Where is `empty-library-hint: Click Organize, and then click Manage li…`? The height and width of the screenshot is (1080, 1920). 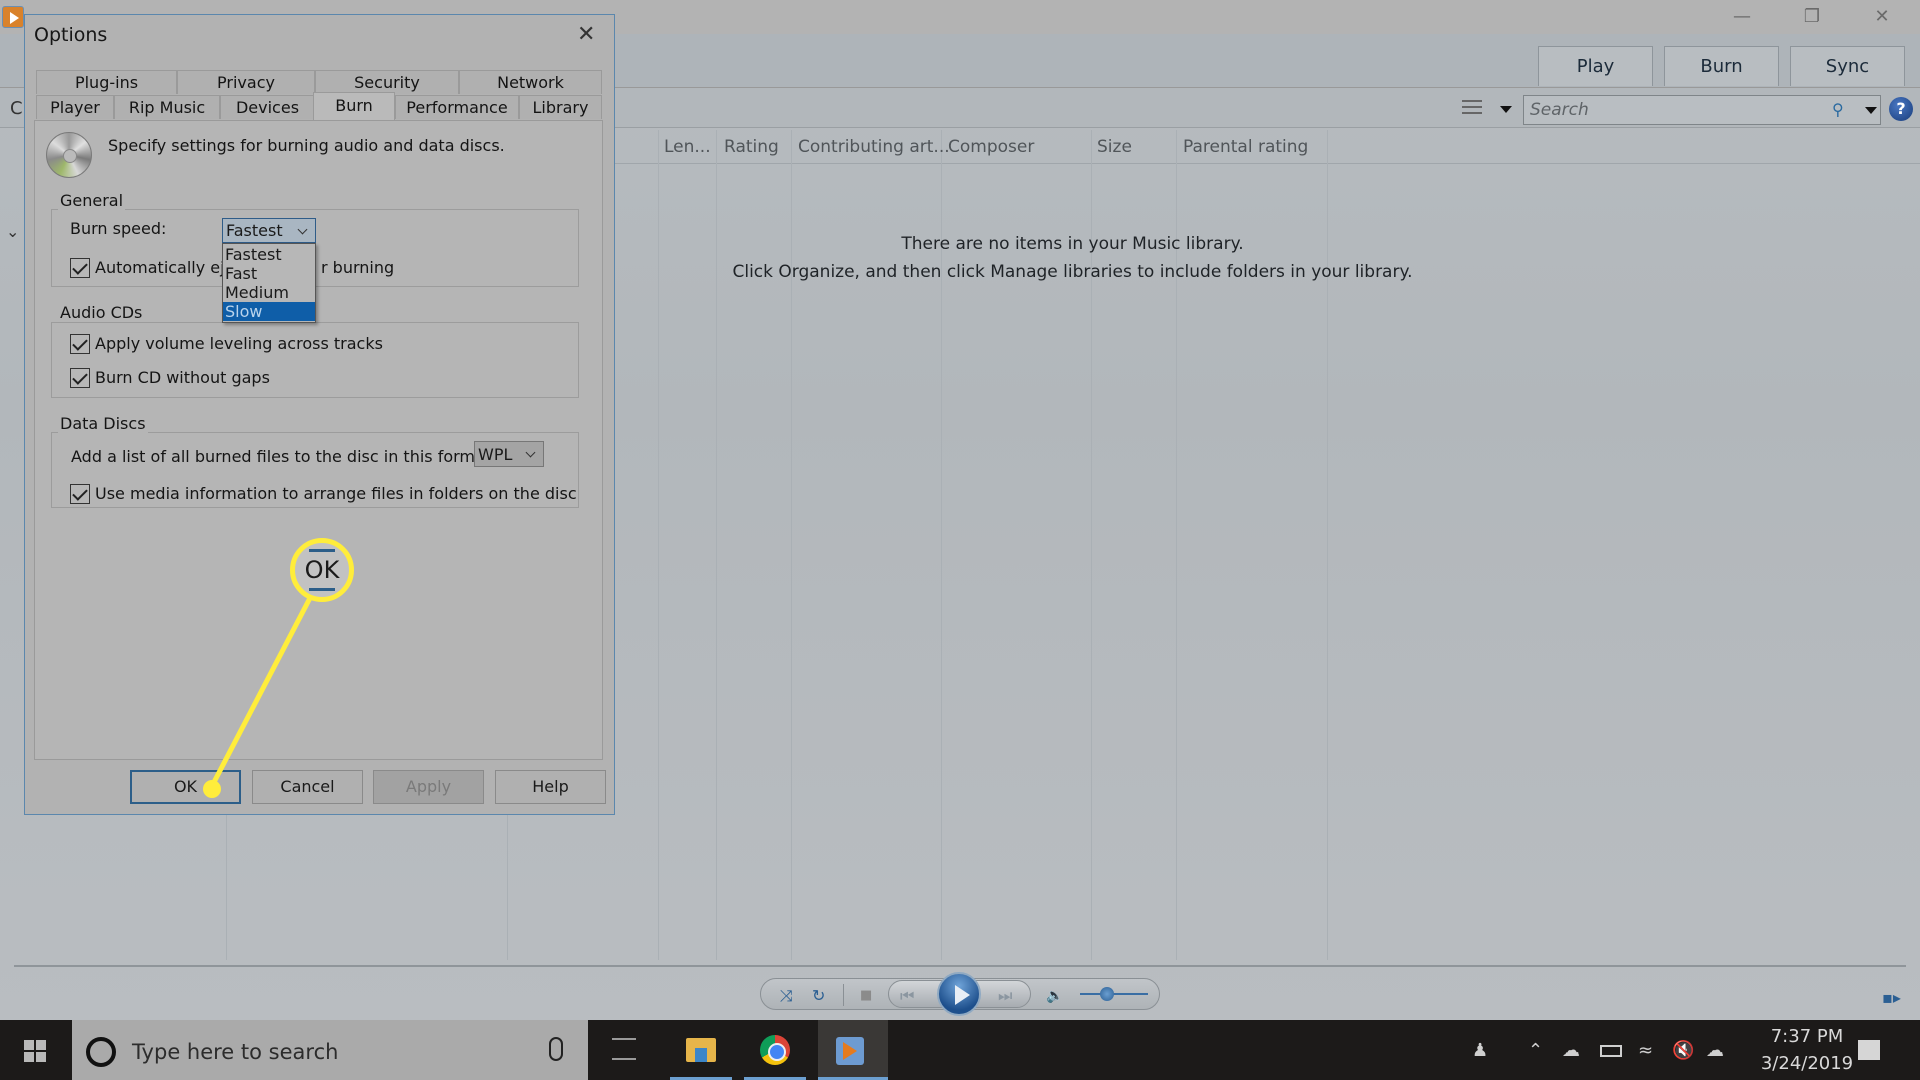
empty-library-hint: Click Organize, and then click Manage li… is located at coordinates (1072, 272).